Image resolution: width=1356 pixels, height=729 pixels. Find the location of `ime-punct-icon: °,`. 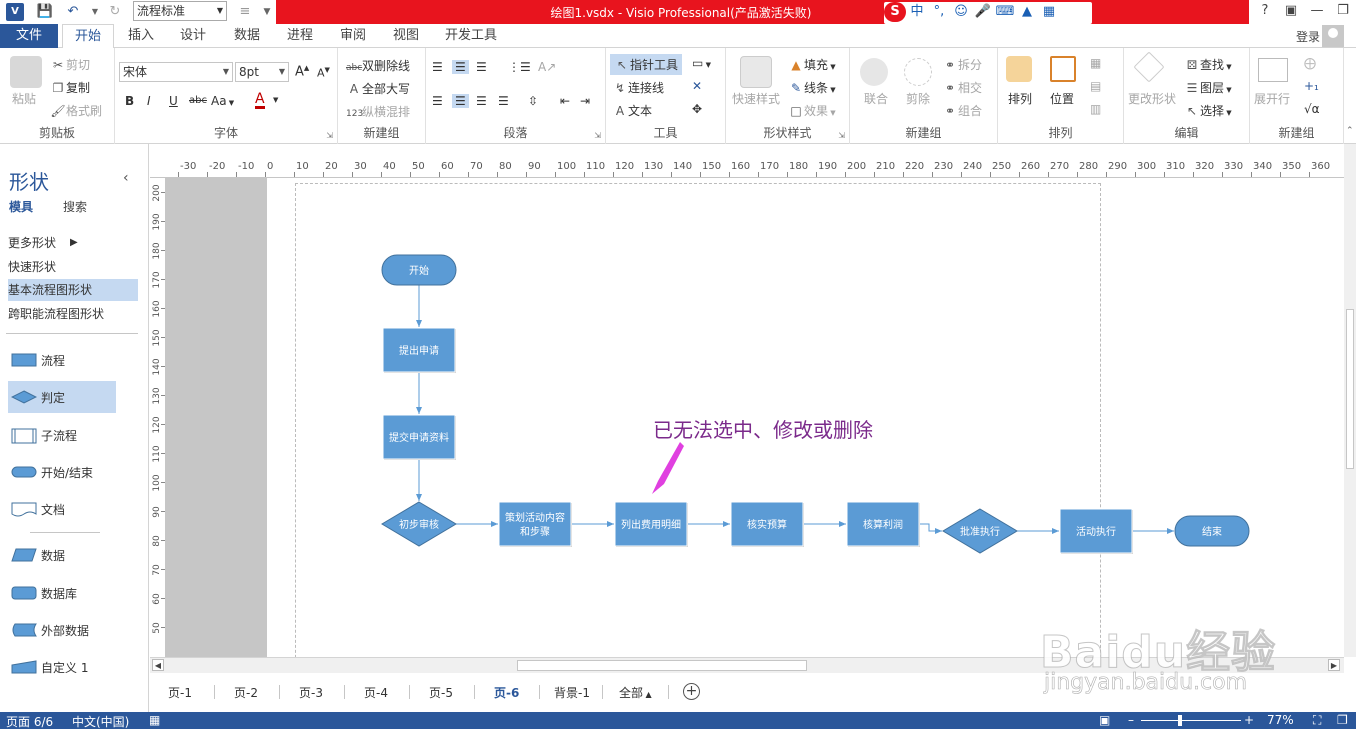

ime-punct-icon: °, is located at coordinates (939, 12).